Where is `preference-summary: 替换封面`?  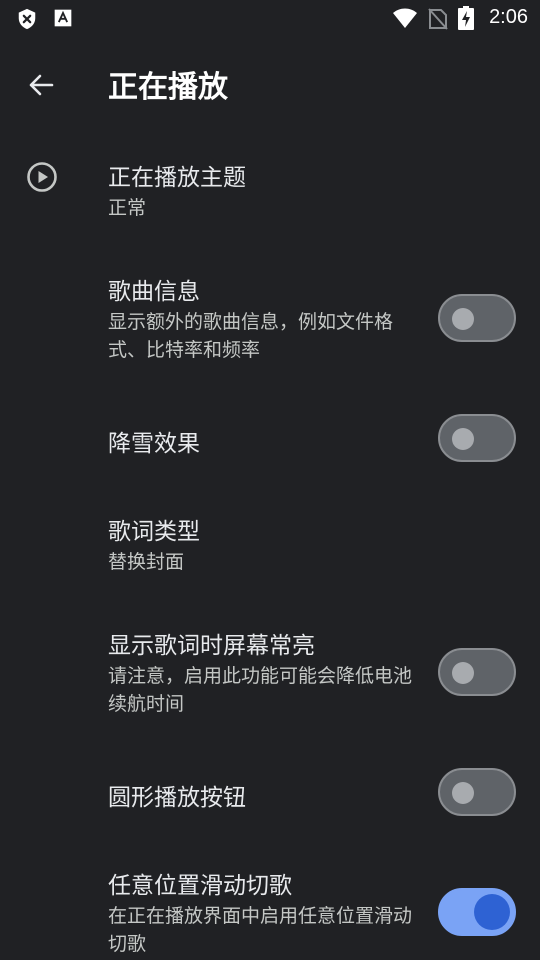 preference-summary: 替换封面 is located at coordinates (146, 562).